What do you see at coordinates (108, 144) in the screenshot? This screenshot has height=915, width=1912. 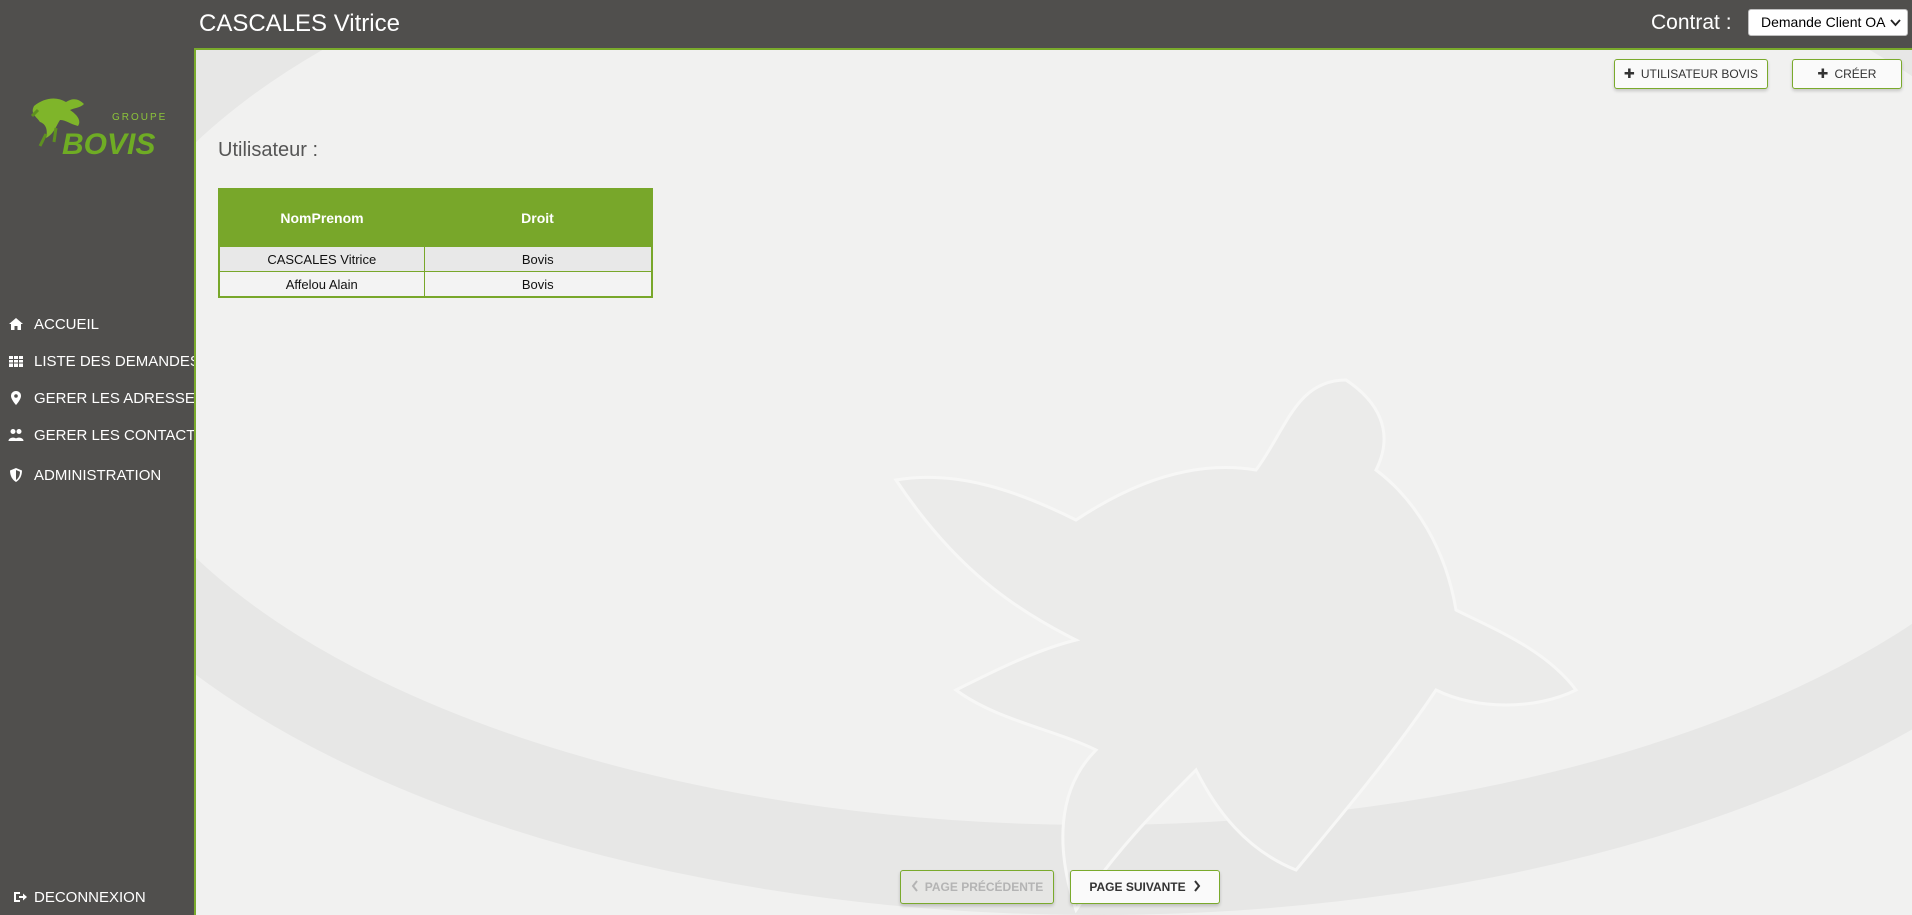 I see `svg-text: BOVIS` at bounding box center [108, 144].